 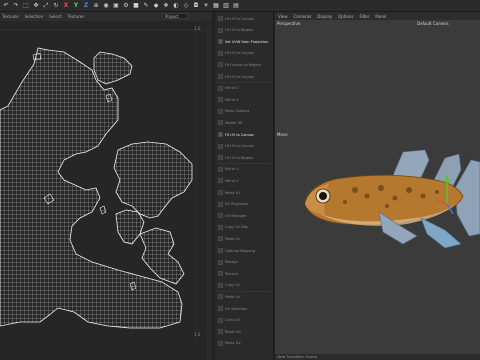 I want to click on camera-icon: ◘, so click(x=196, y=6).